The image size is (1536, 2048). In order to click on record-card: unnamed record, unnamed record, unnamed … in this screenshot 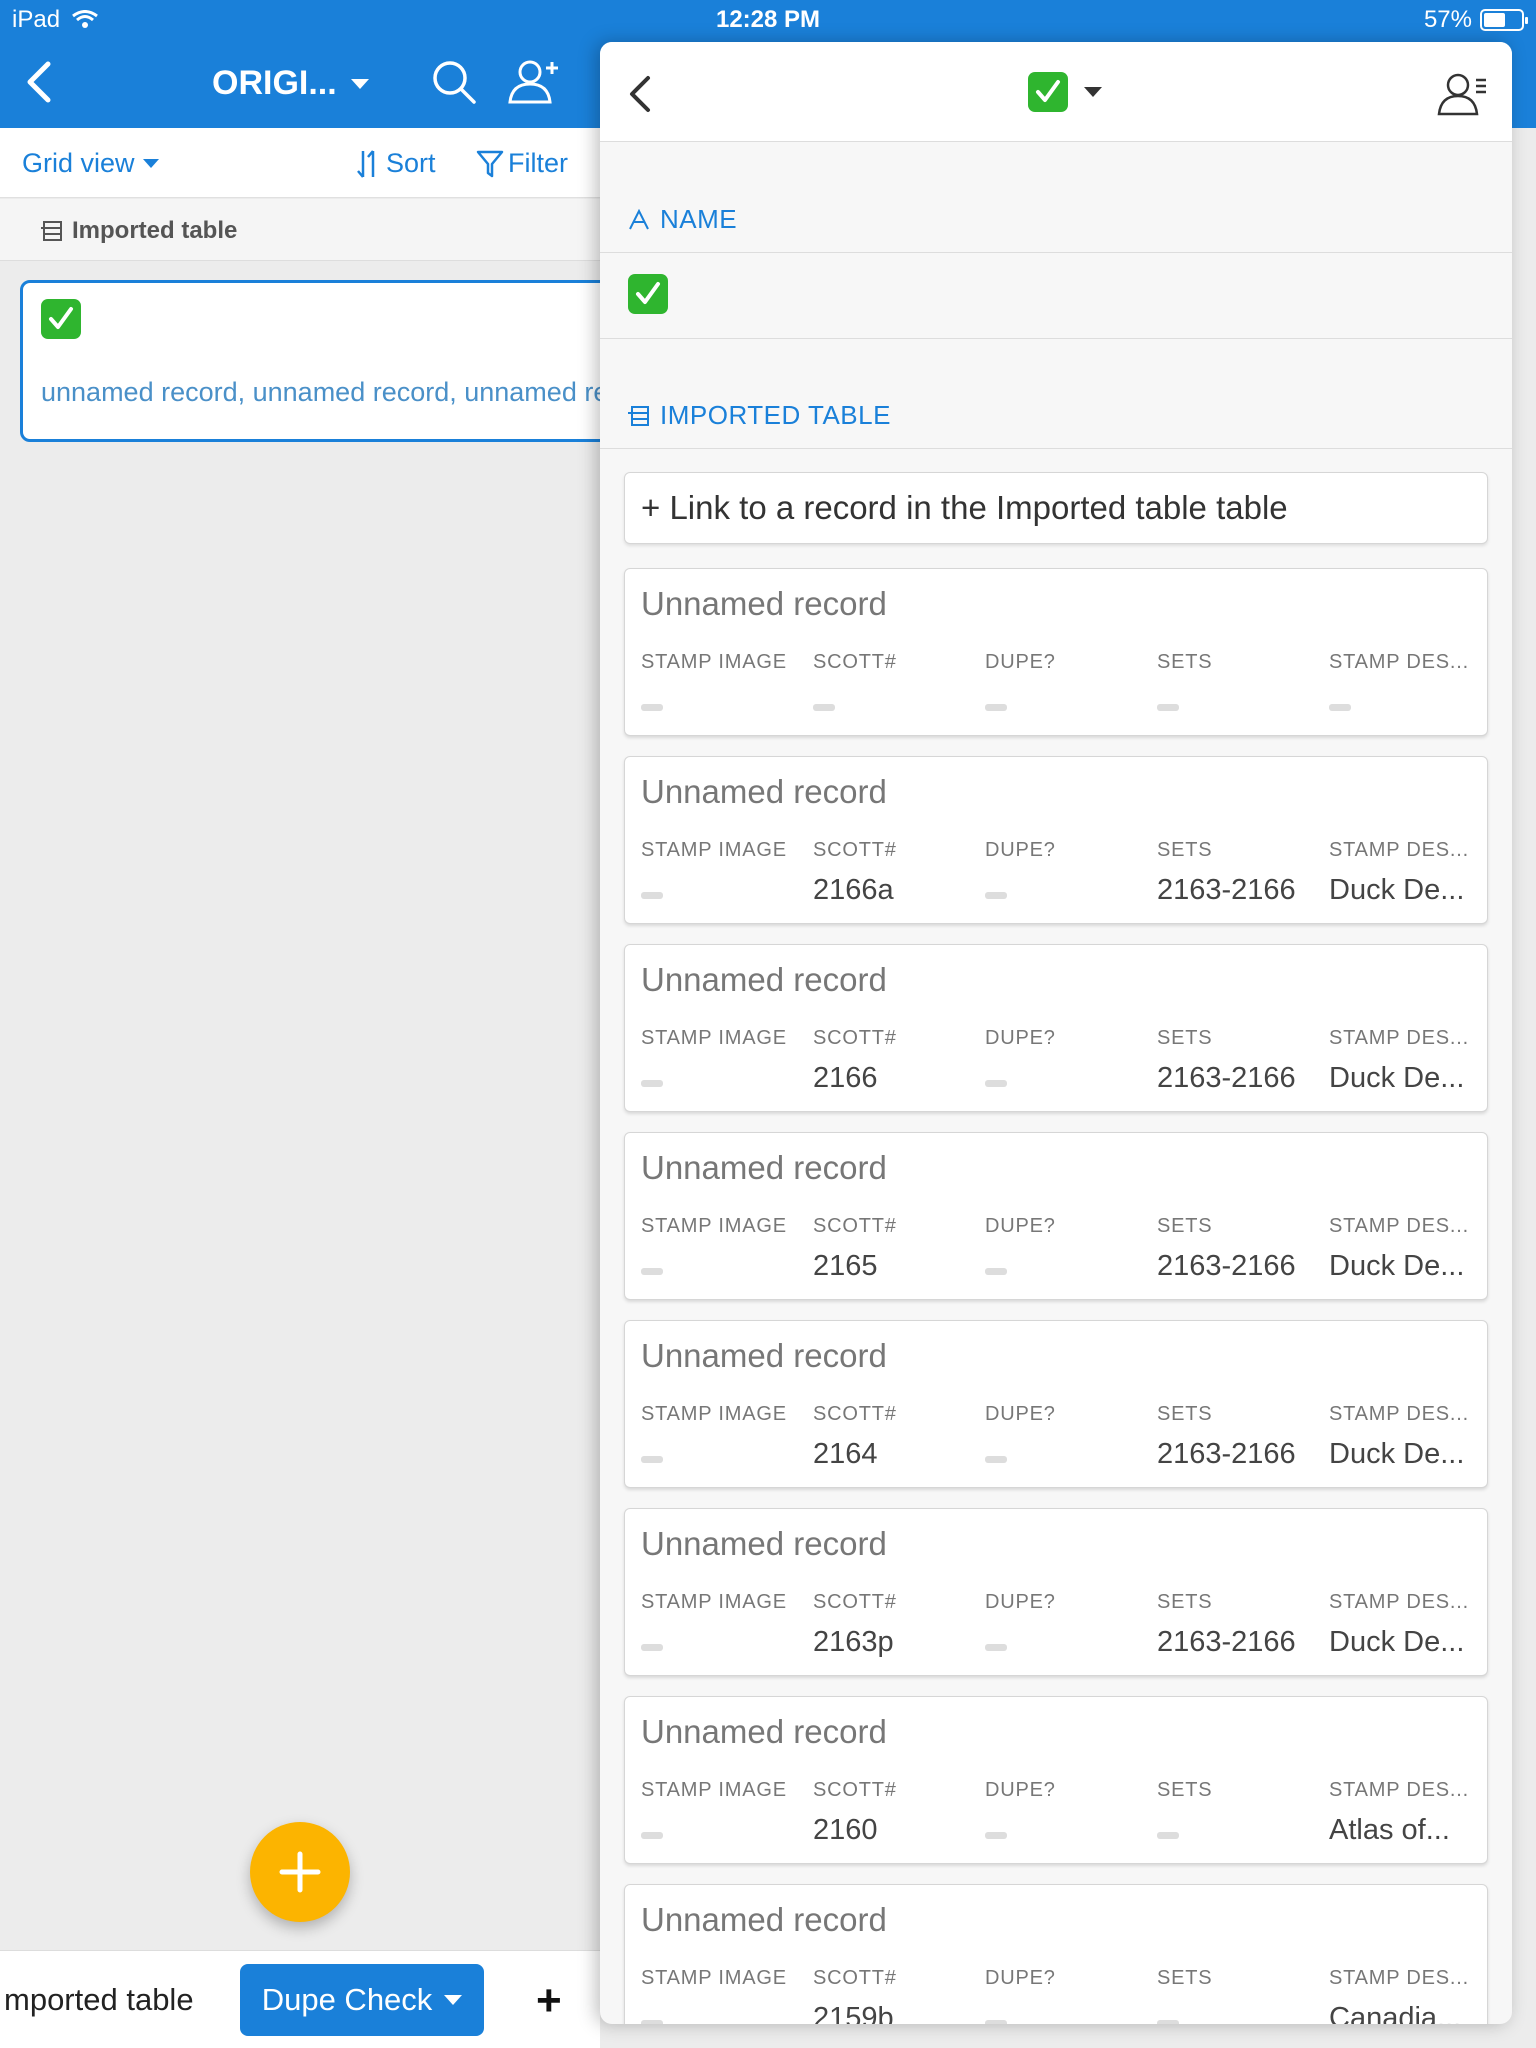, I will do `click(330, 361)`.